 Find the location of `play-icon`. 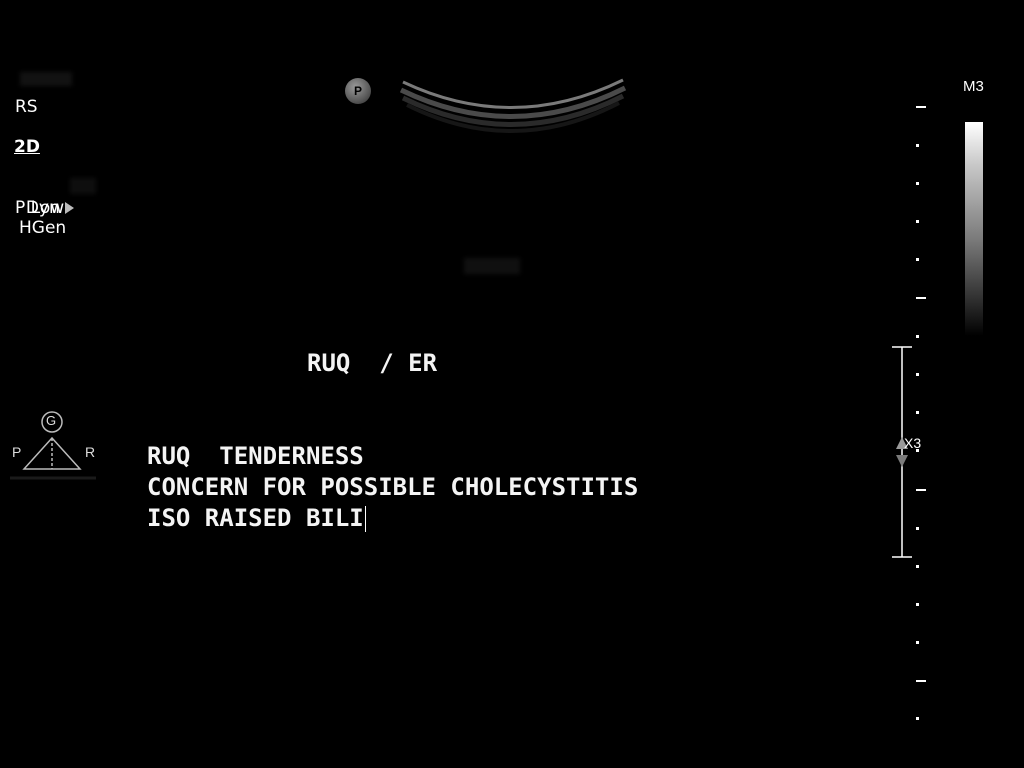

play-icon is located at coordinates (69, 208).